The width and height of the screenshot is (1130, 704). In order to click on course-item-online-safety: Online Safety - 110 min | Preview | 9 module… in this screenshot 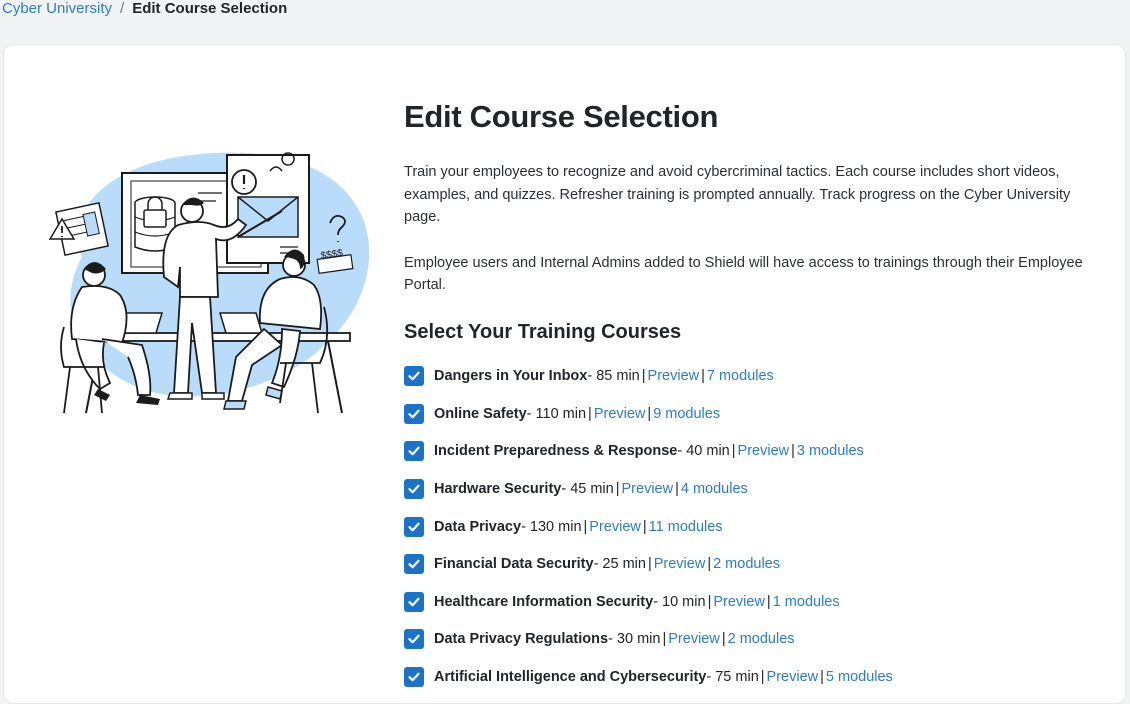, I will do `click(744, 414)`.